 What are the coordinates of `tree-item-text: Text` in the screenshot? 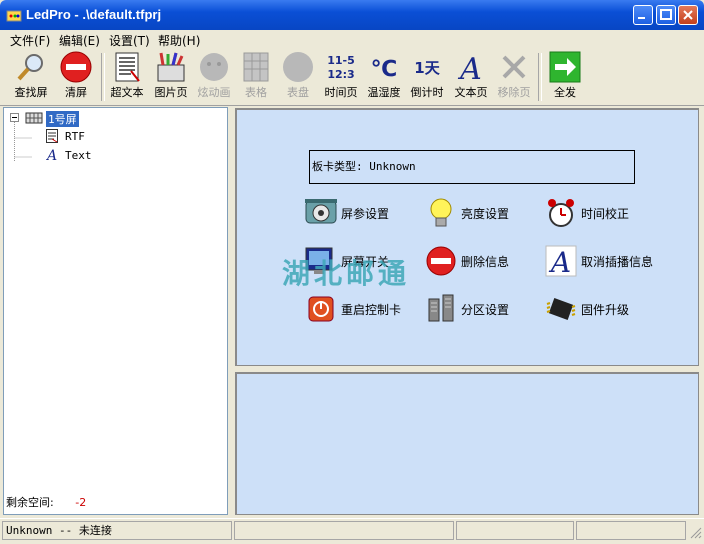 It's located at (78, 155).